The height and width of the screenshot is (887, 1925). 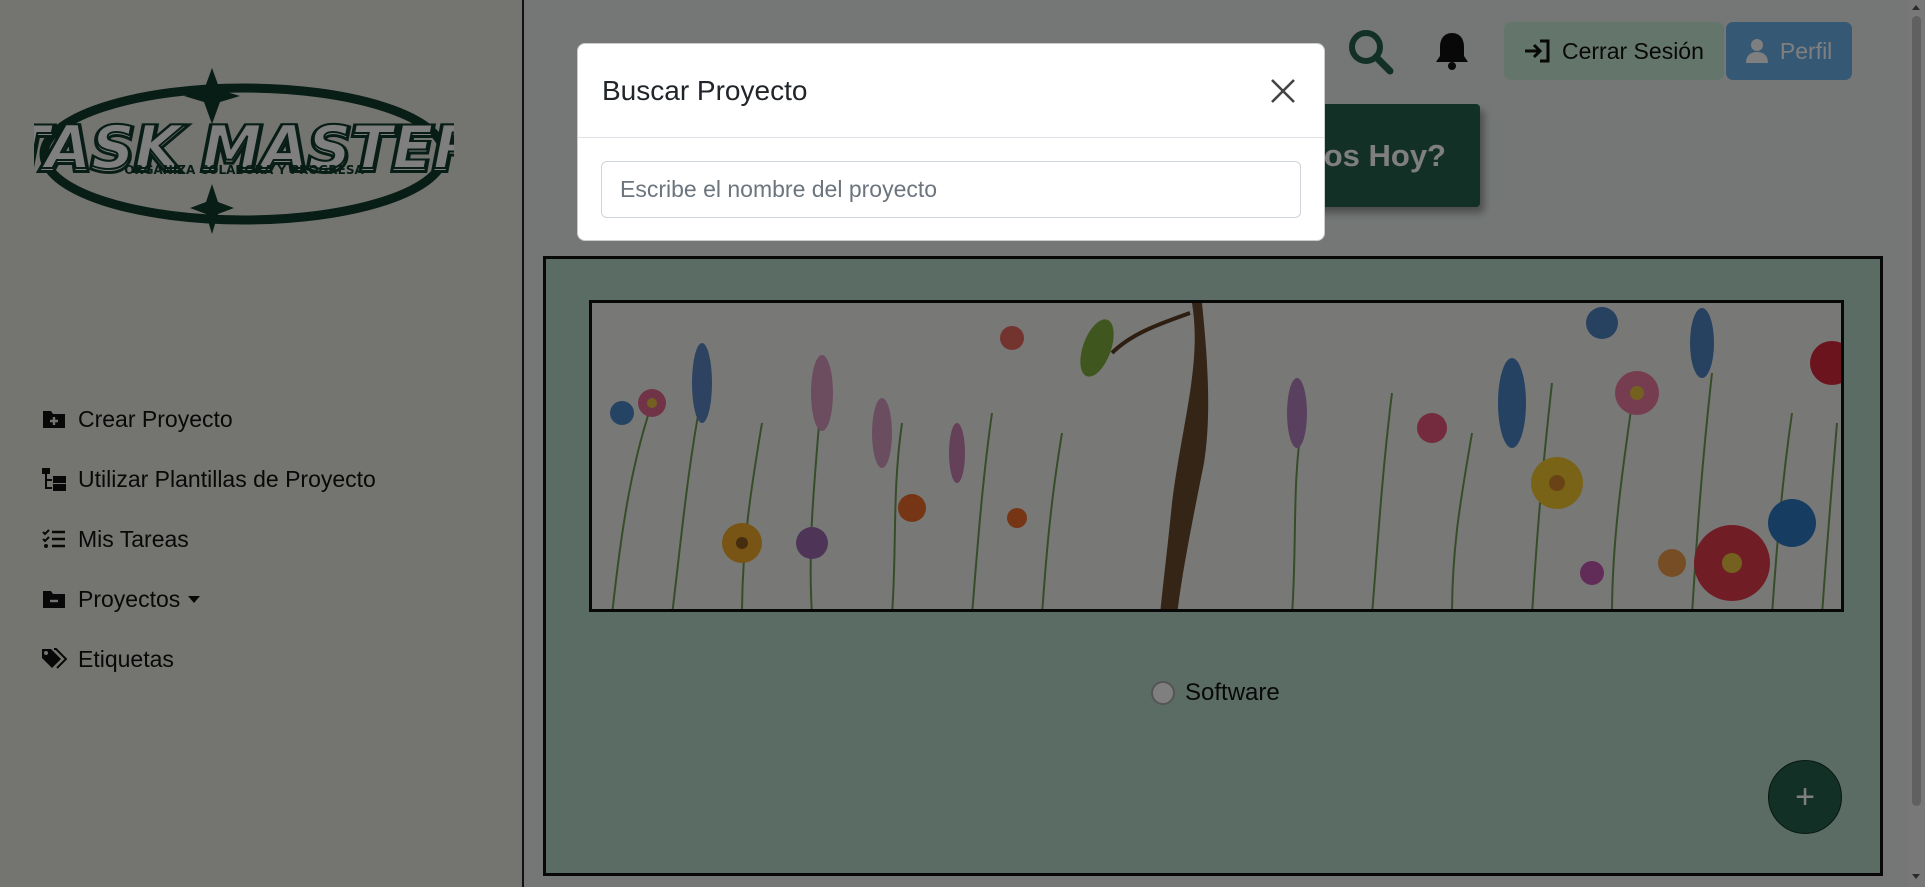 I want to click on project-search-input, so click(x=951, y=189).